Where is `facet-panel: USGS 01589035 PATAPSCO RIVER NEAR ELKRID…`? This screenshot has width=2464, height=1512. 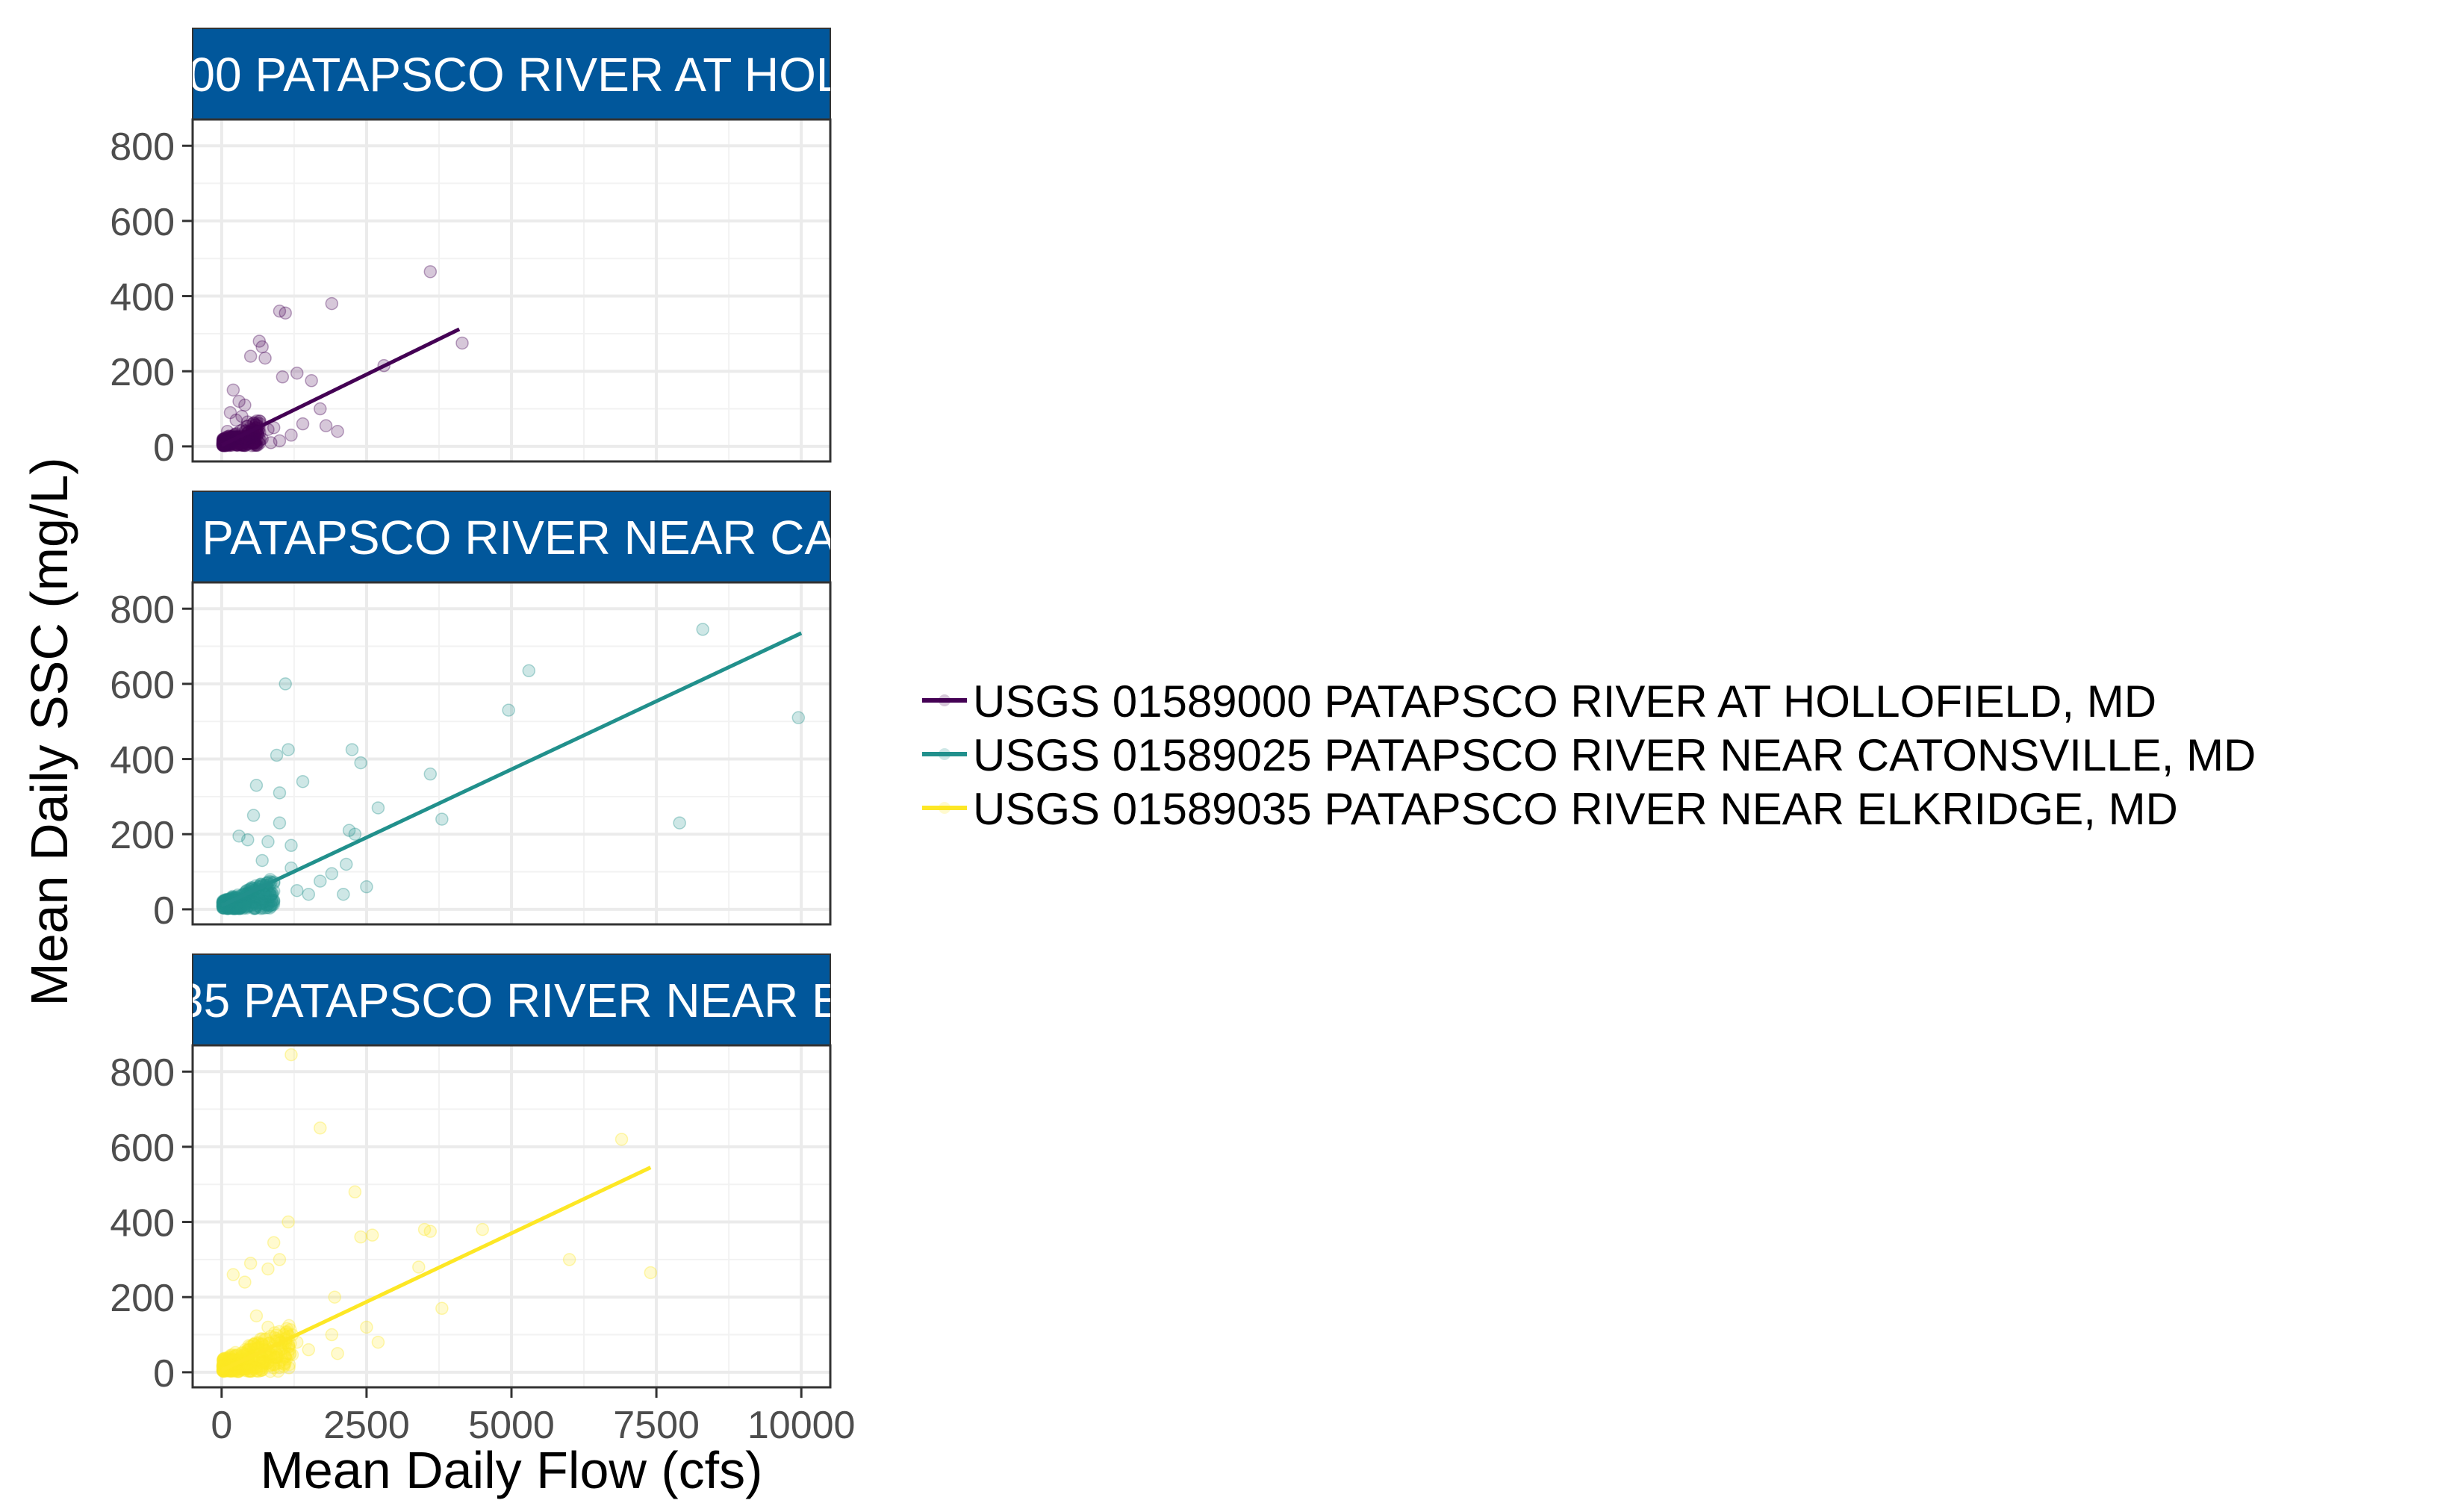
facet-panel: USGS 01589035 PATAPSCO RIVER NEAR ELKRID… is located at coordinates (577, 1174).